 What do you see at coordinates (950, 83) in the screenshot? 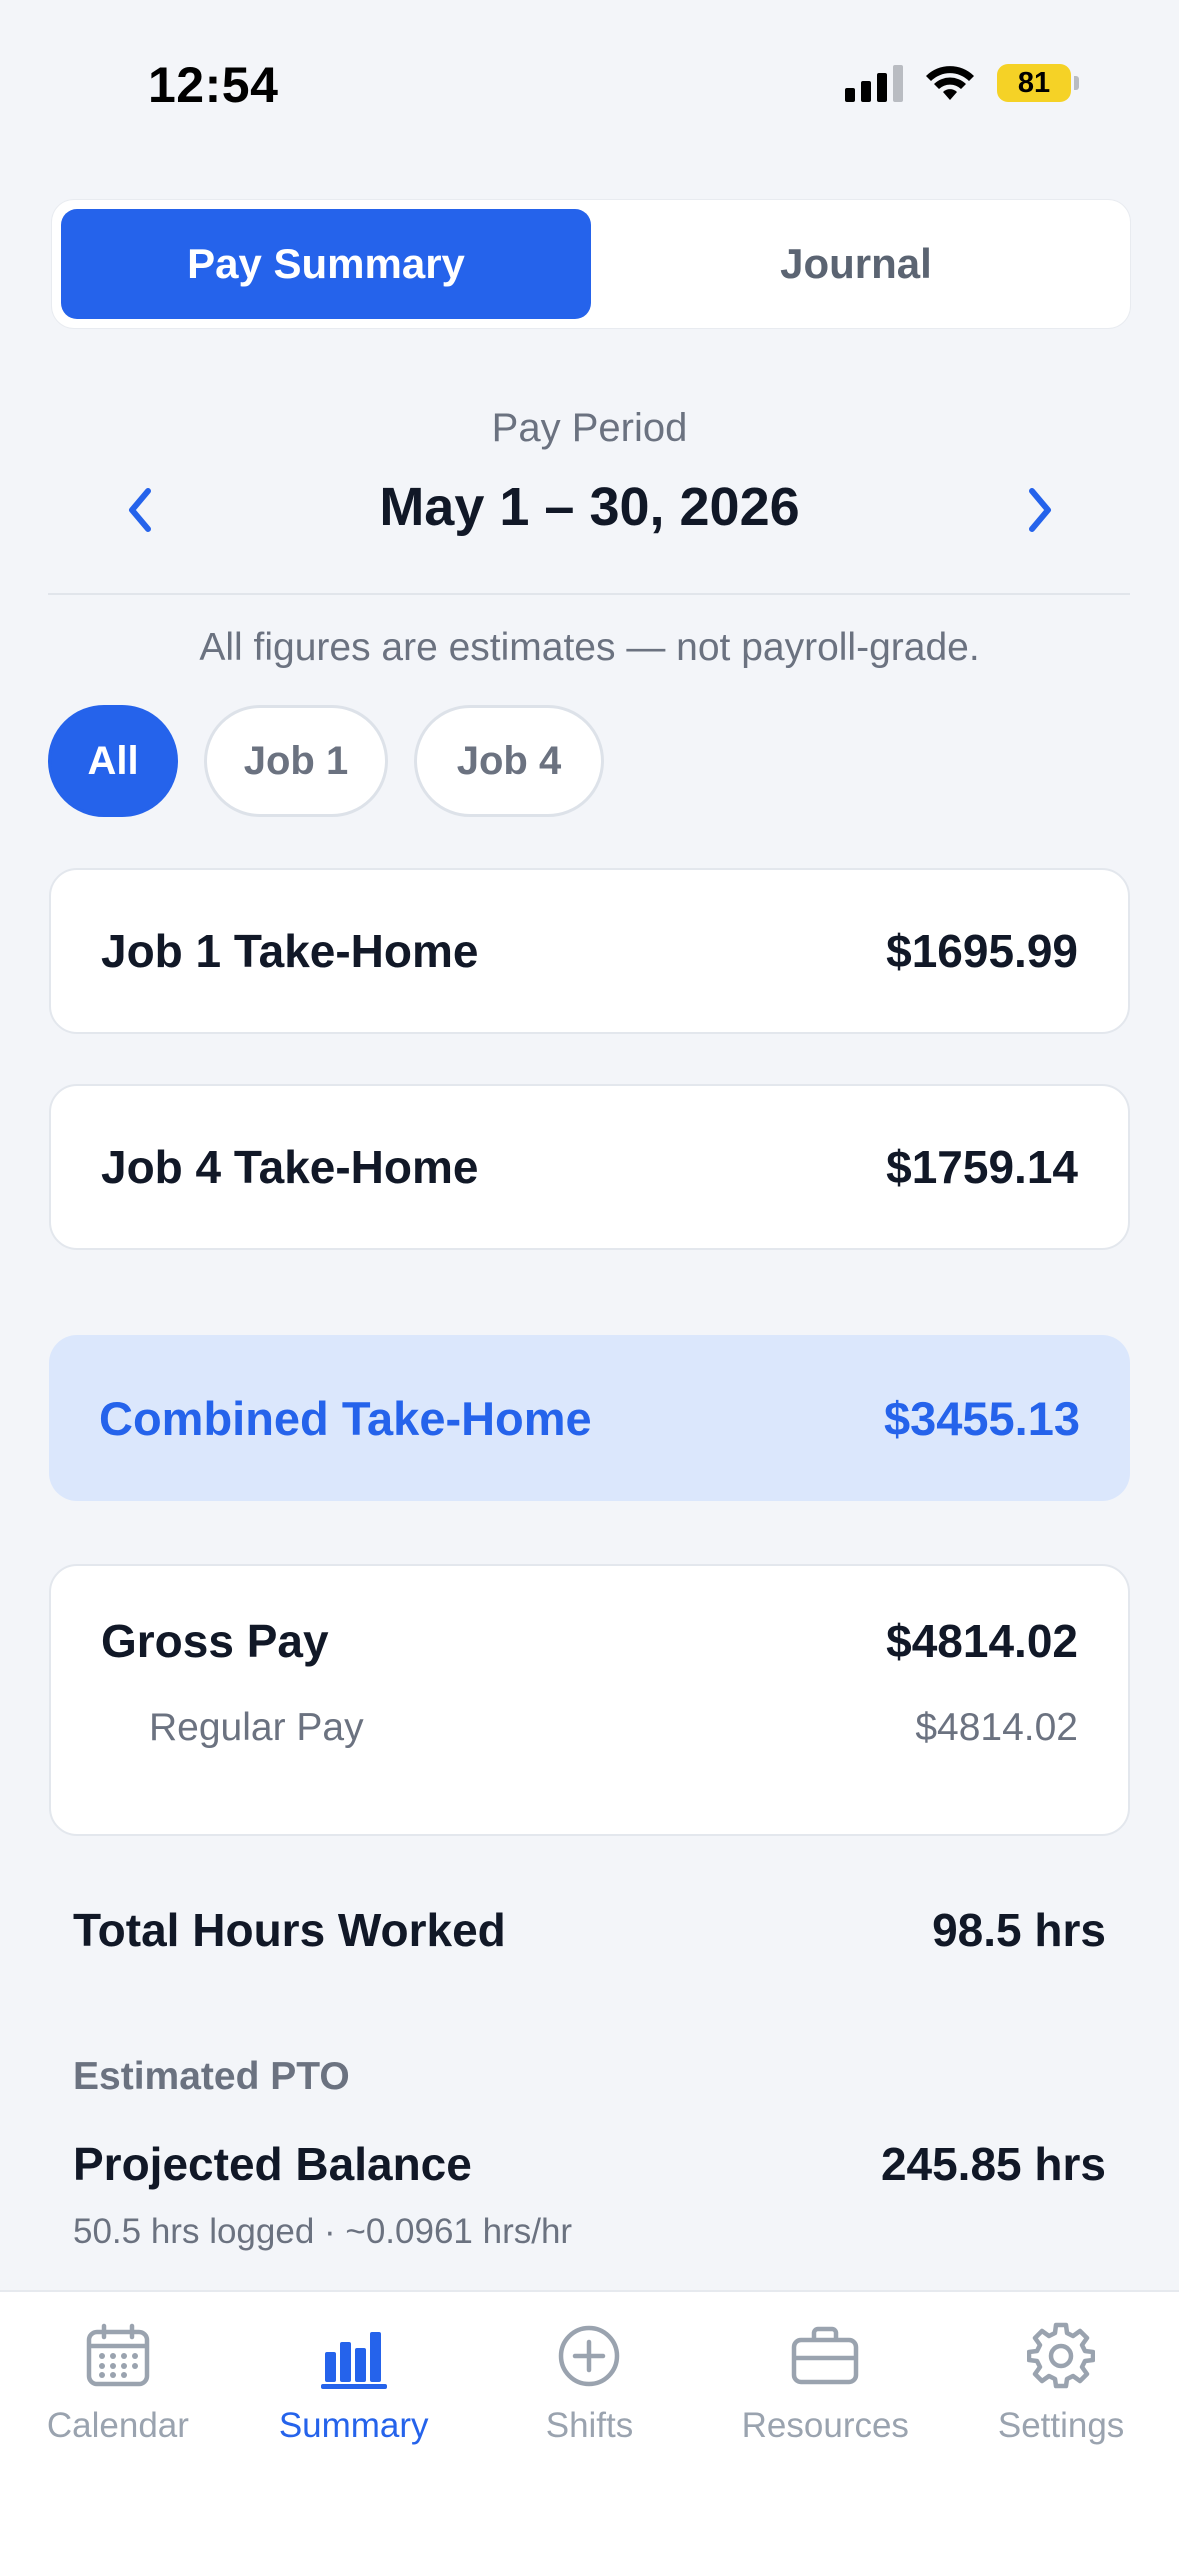
I see `wifi-icon` at bounding box center [950, 83].